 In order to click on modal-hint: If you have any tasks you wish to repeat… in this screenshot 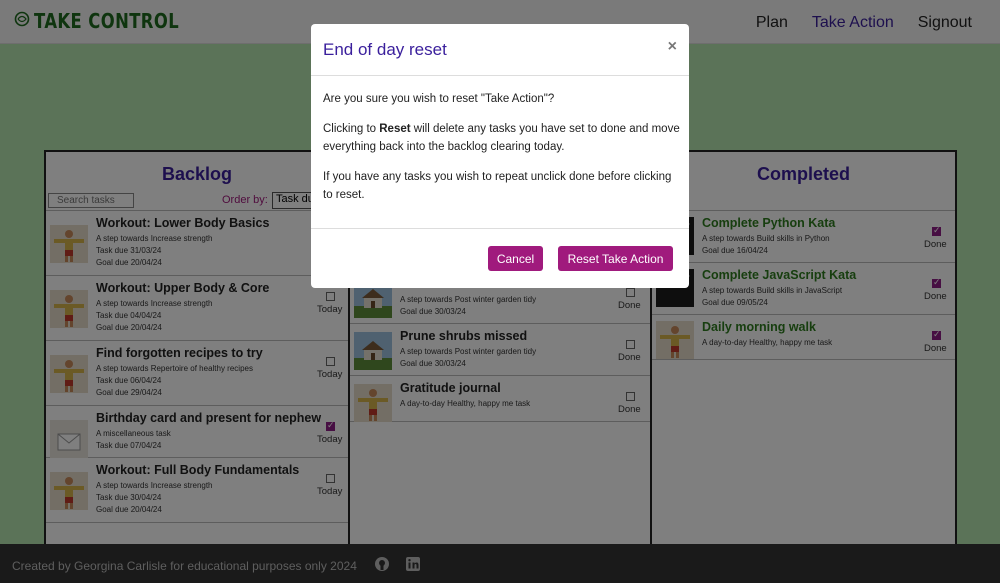, I will do `click(497, 186)`.